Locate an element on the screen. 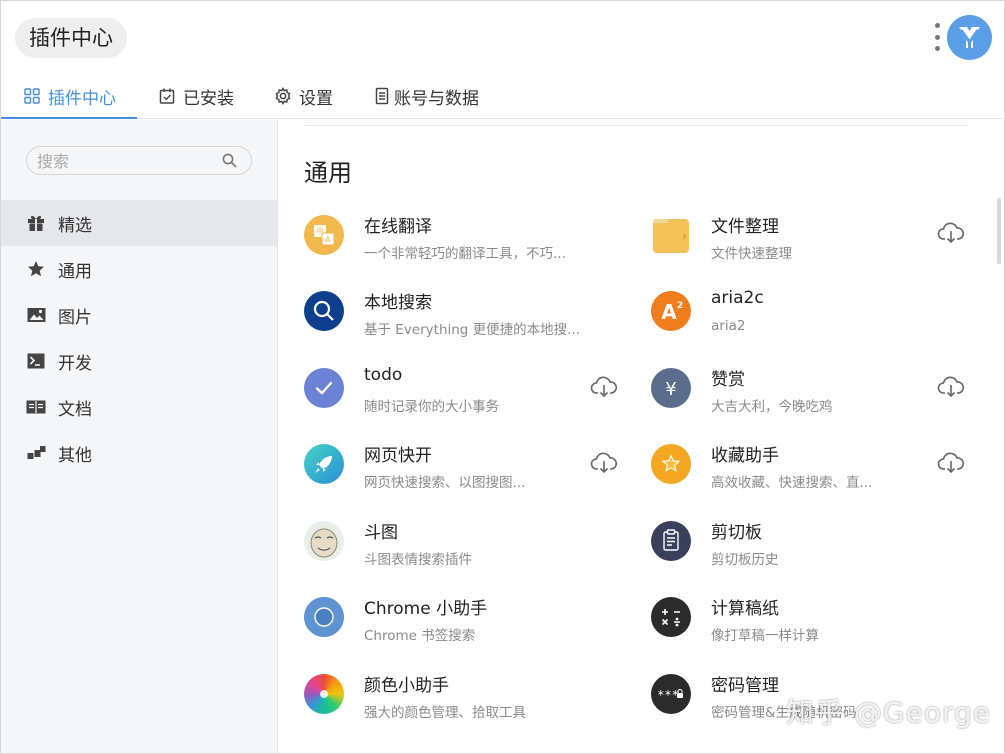 This screenshot has width=1005, height=754. plugin-item-file-organizer: 文件整理 文件快速整理 is located at coordinates (811, 248).